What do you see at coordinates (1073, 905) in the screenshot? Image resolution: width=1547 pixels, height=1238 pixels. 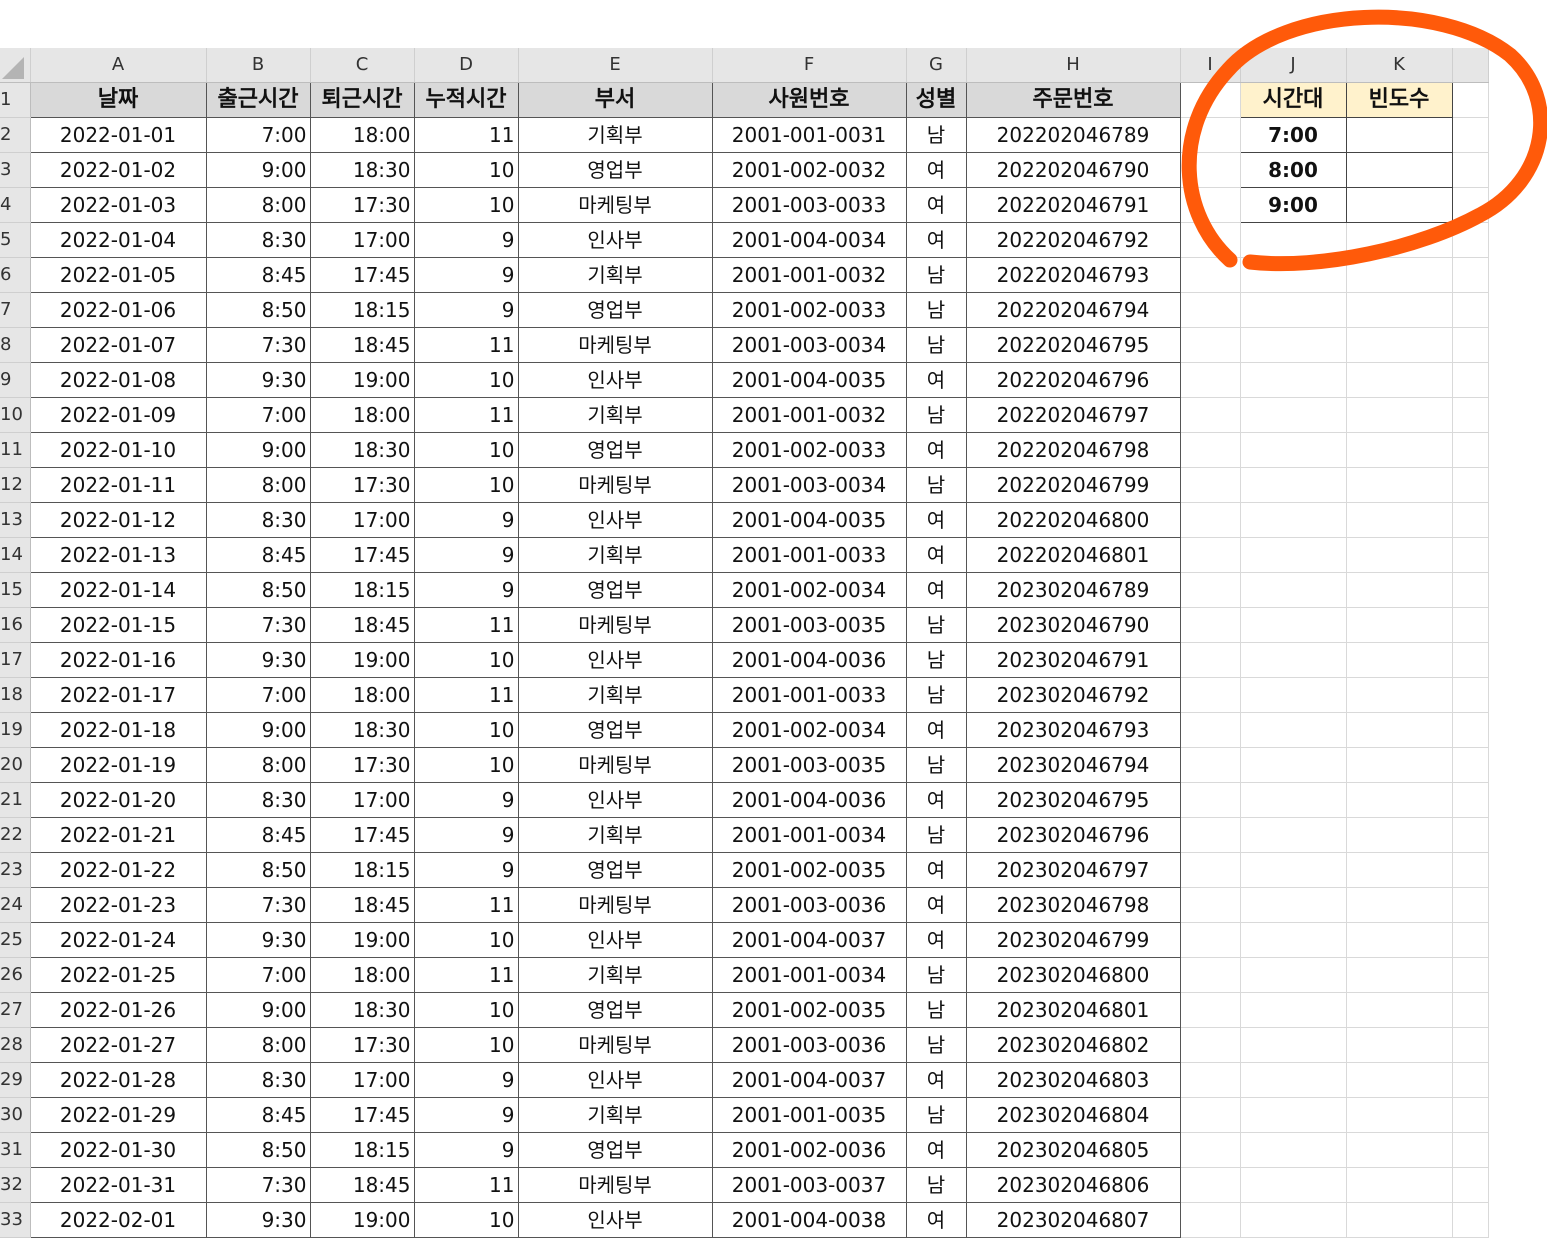 I see `cell-order-number: 202302046798` at bounding box center [1073, 905].